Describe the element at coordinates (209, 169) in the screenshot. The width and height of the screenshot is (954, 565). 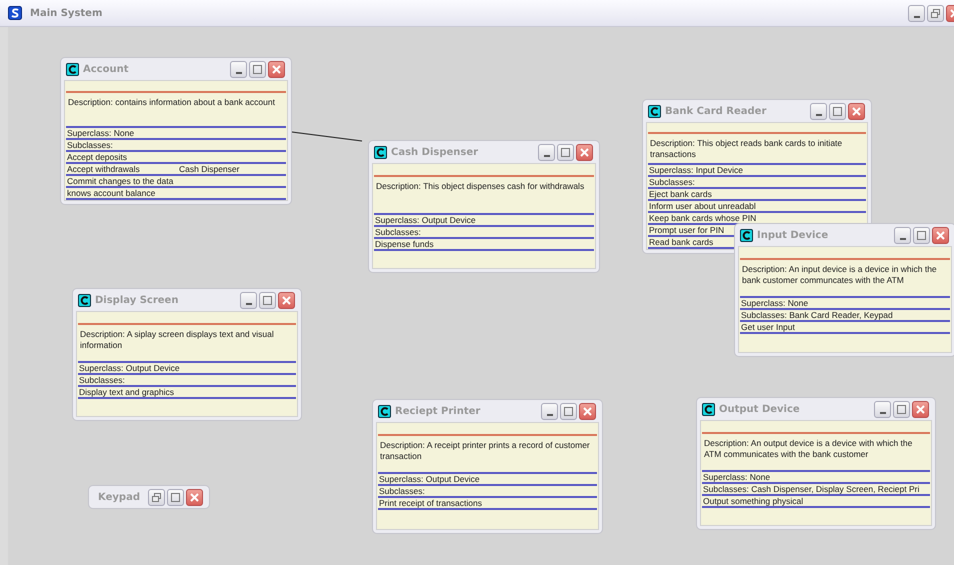
I see `collaborator-text: Cash Dispenser` at that location.